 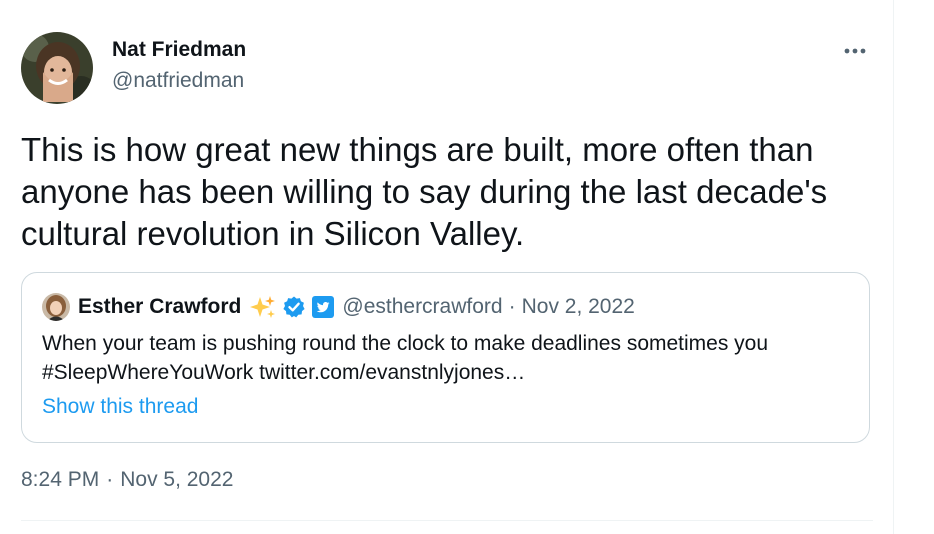 I want to click on sparkles-icon, so click(x=263, y=307).